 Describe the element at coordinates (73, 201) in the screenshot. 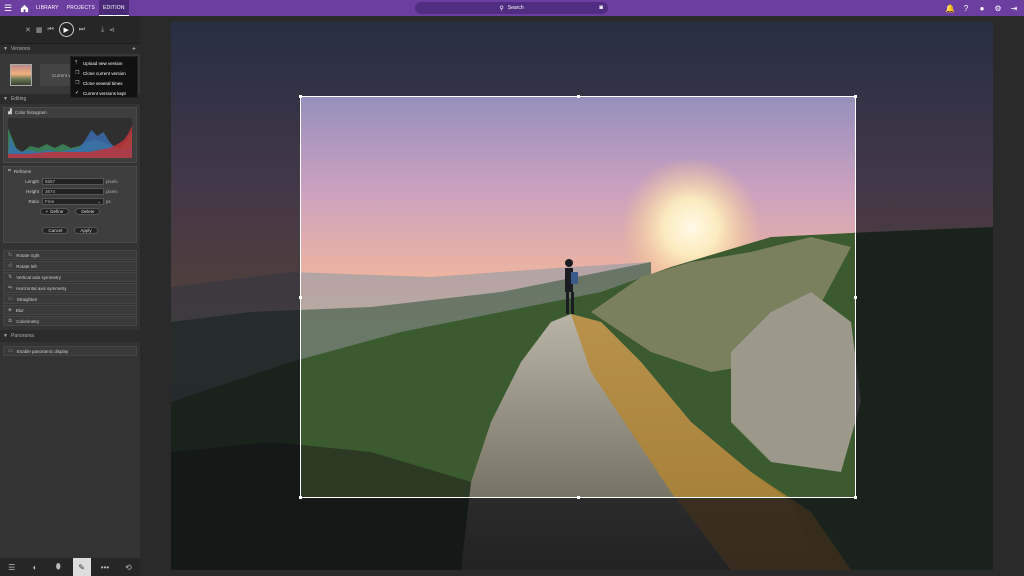

I see `ratio-select: Free ⌄` at that location.